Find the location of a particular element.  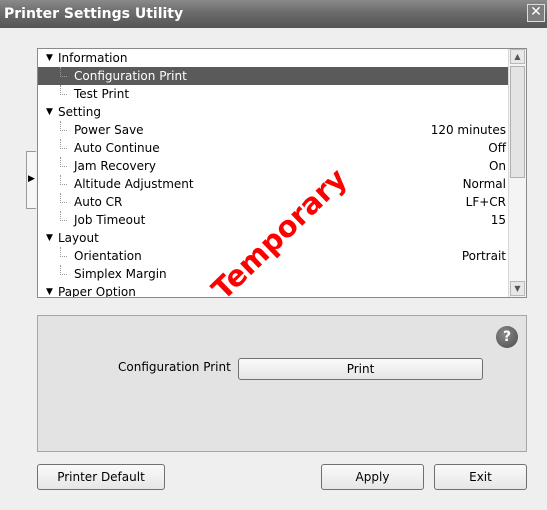

scroll-down-icon: ▼ is located at coordinates (517, 288).